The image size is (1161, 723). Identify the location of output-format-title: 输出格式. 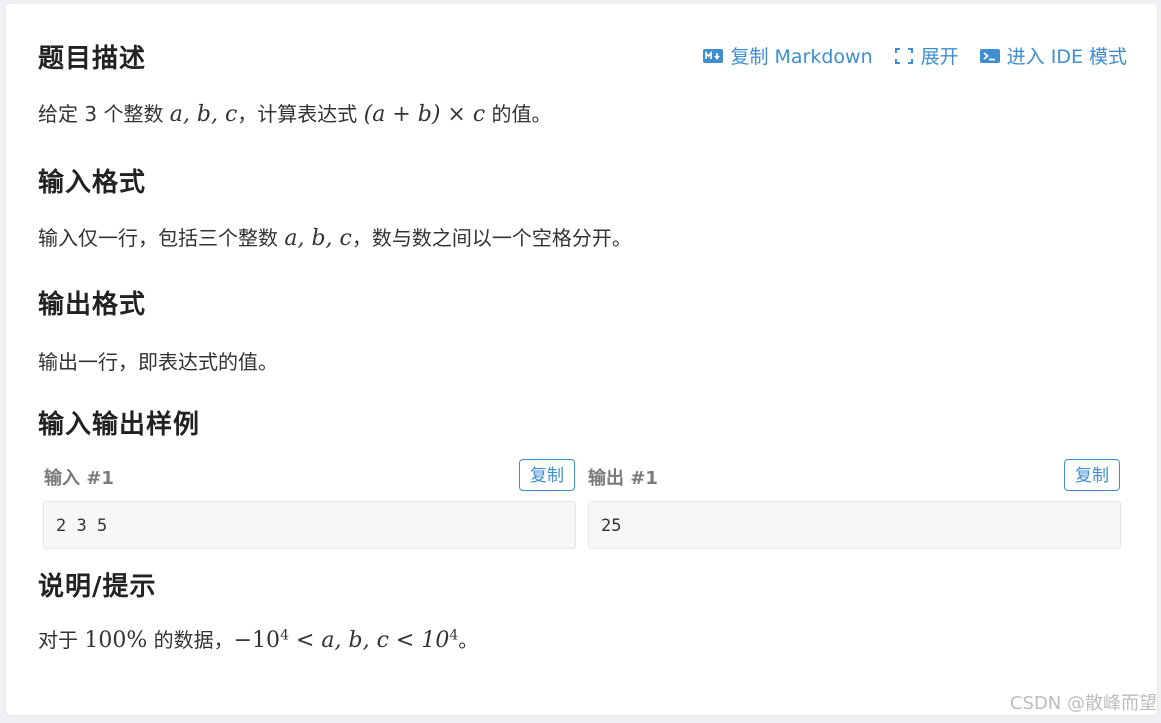
(92, 305).